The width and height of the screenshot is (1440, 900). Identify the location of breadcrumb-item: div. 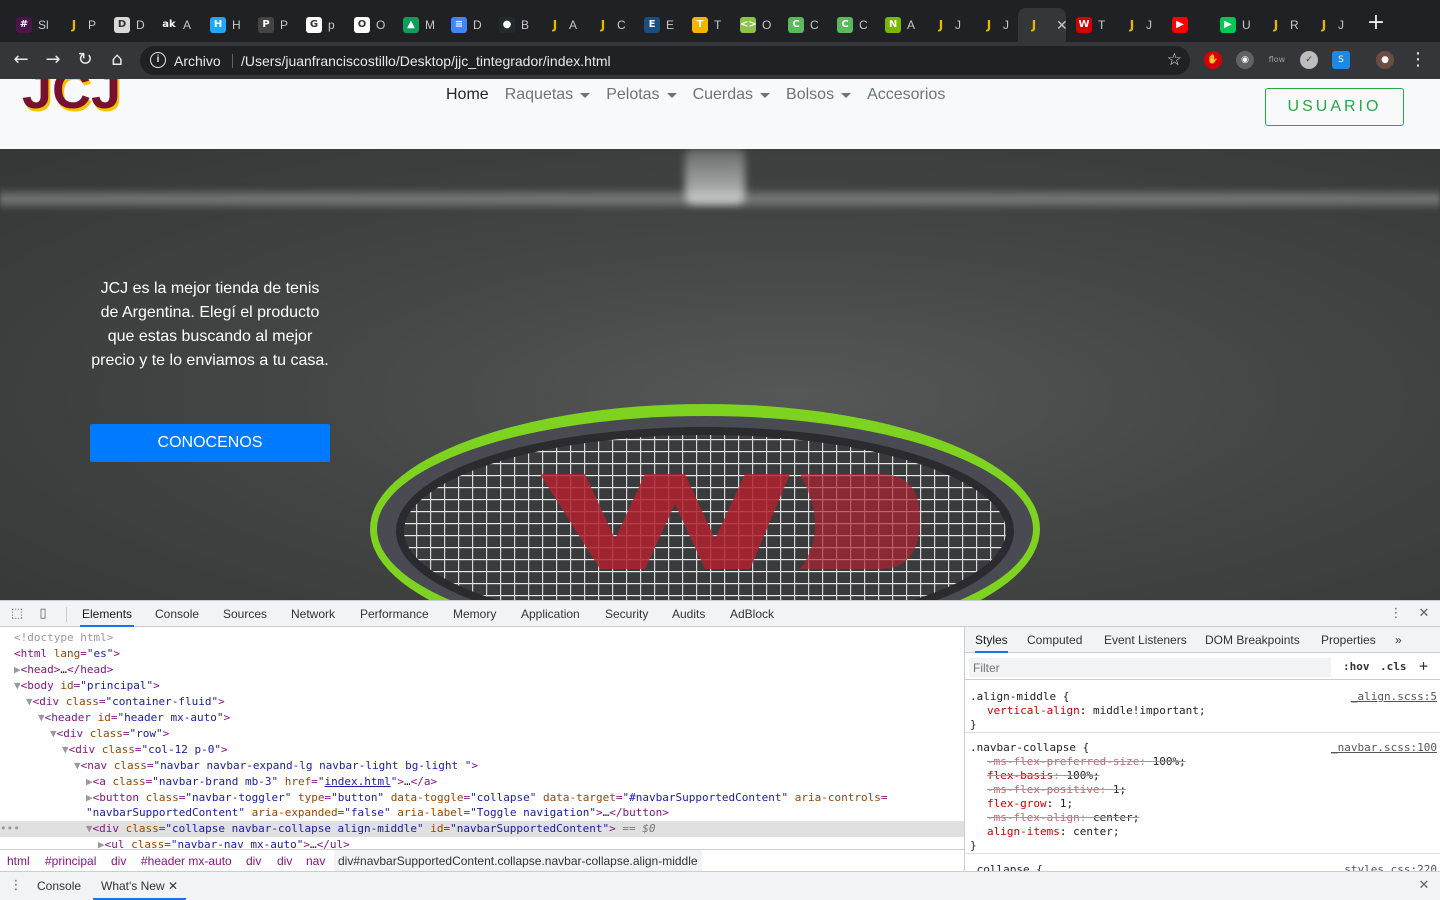
(253, 861).